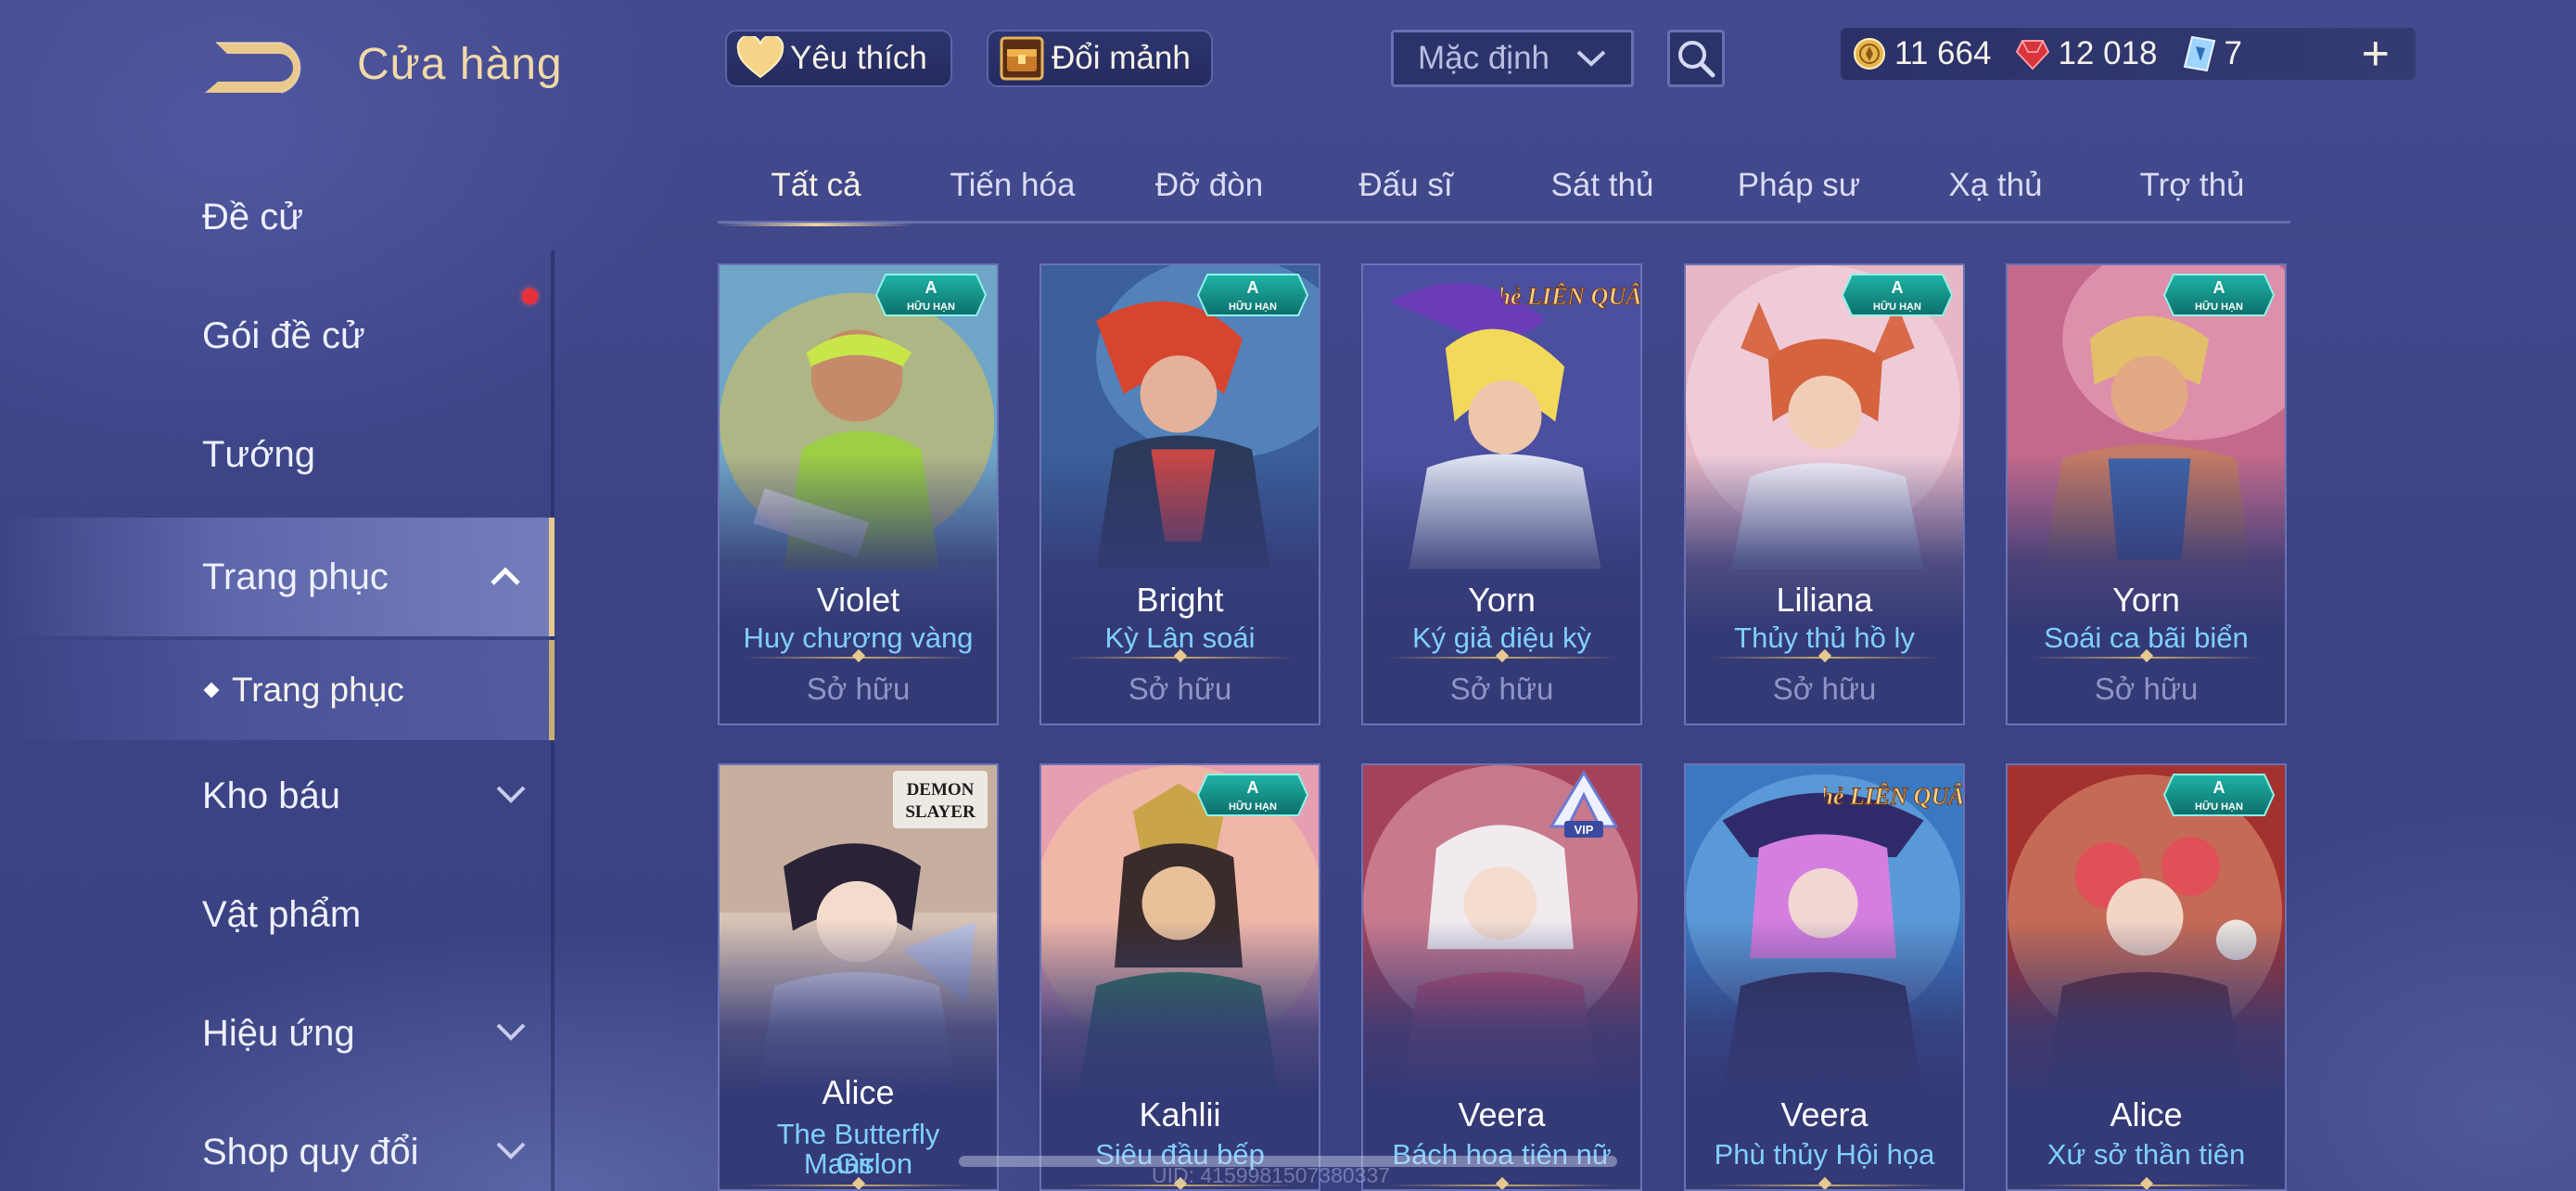  What do you see at coordinates (1271, 1175) in the screenshot?
I see `user-id: UID: 4159981507380337` at bounding box center [1271, 1175].